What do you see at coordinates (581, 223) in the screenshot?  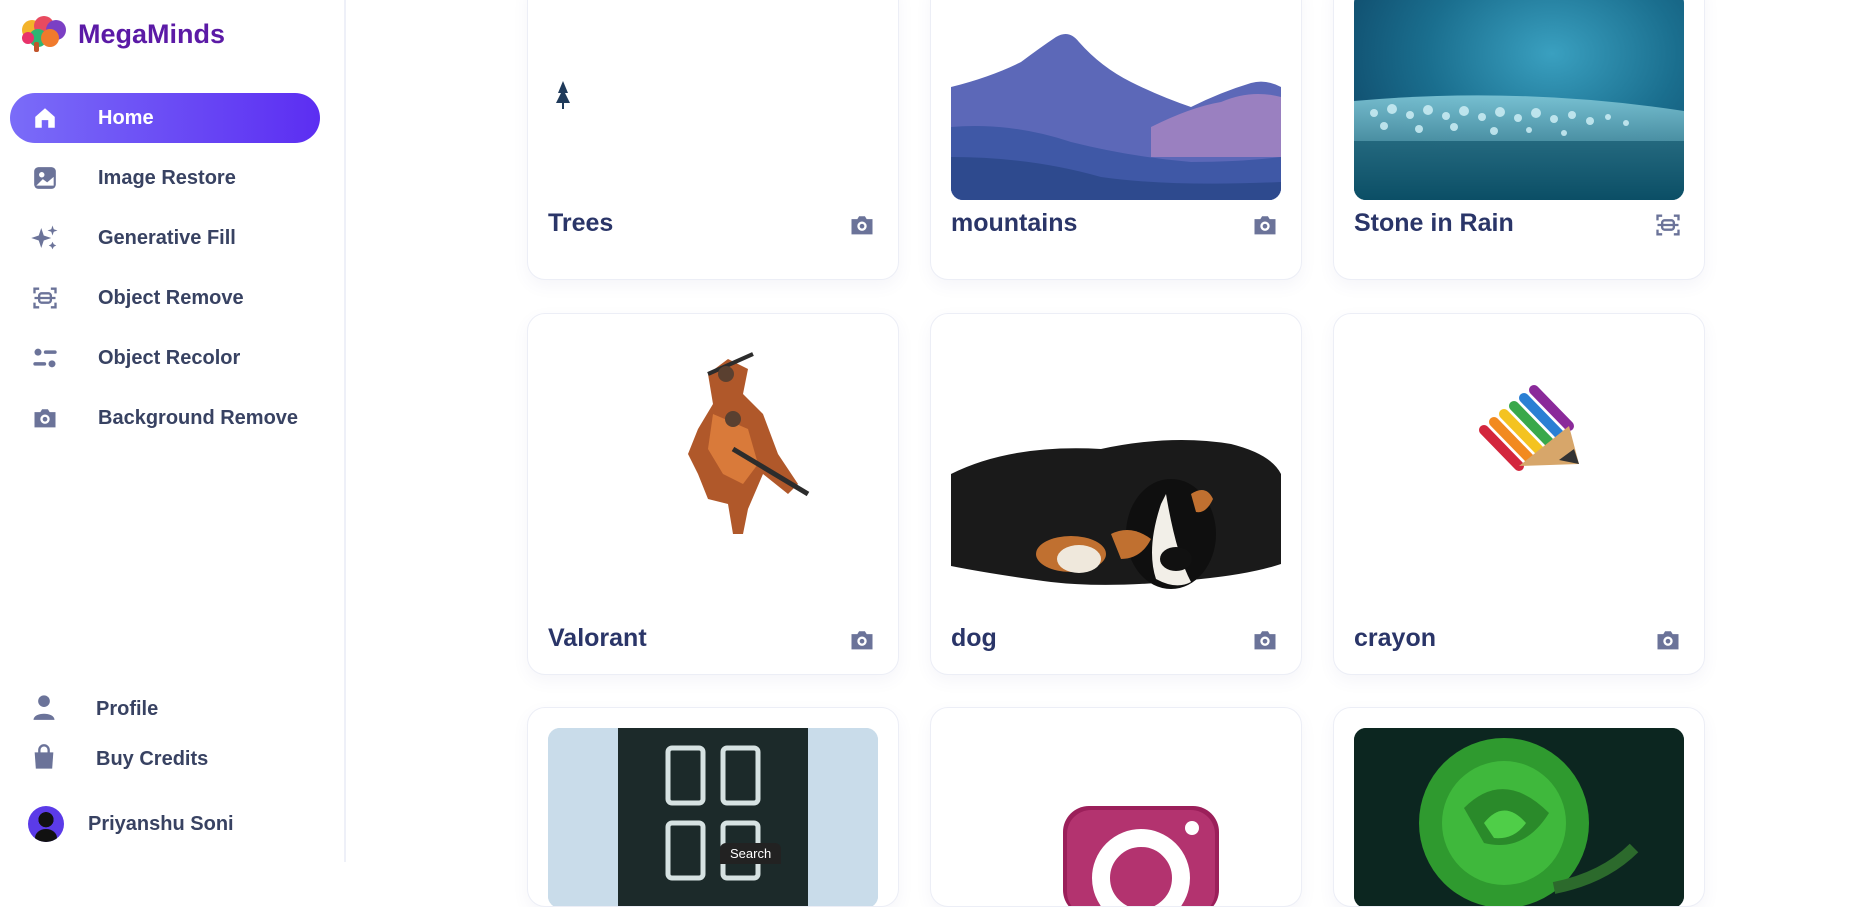 I see `card-title: Trees` at bounding box center [581, 223].